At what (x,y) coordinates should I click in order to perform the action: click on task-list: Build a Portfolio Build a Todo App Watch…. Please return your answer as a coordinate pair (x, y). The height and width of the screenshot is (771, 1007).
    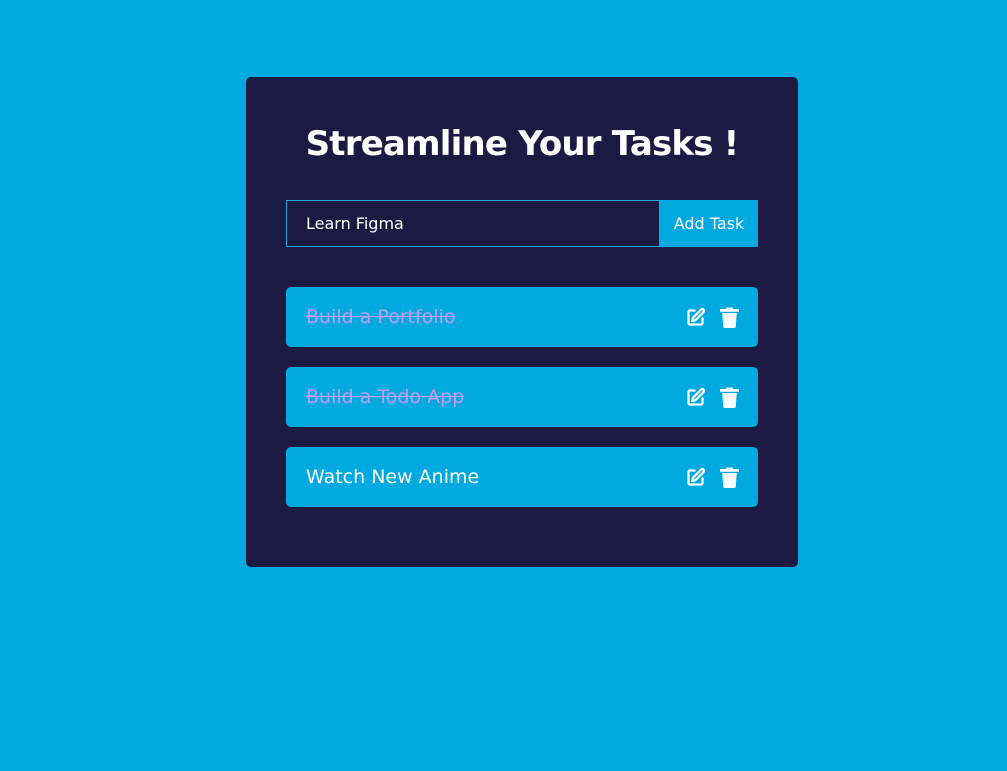
    Looking at the image, I should click on (522, 407).